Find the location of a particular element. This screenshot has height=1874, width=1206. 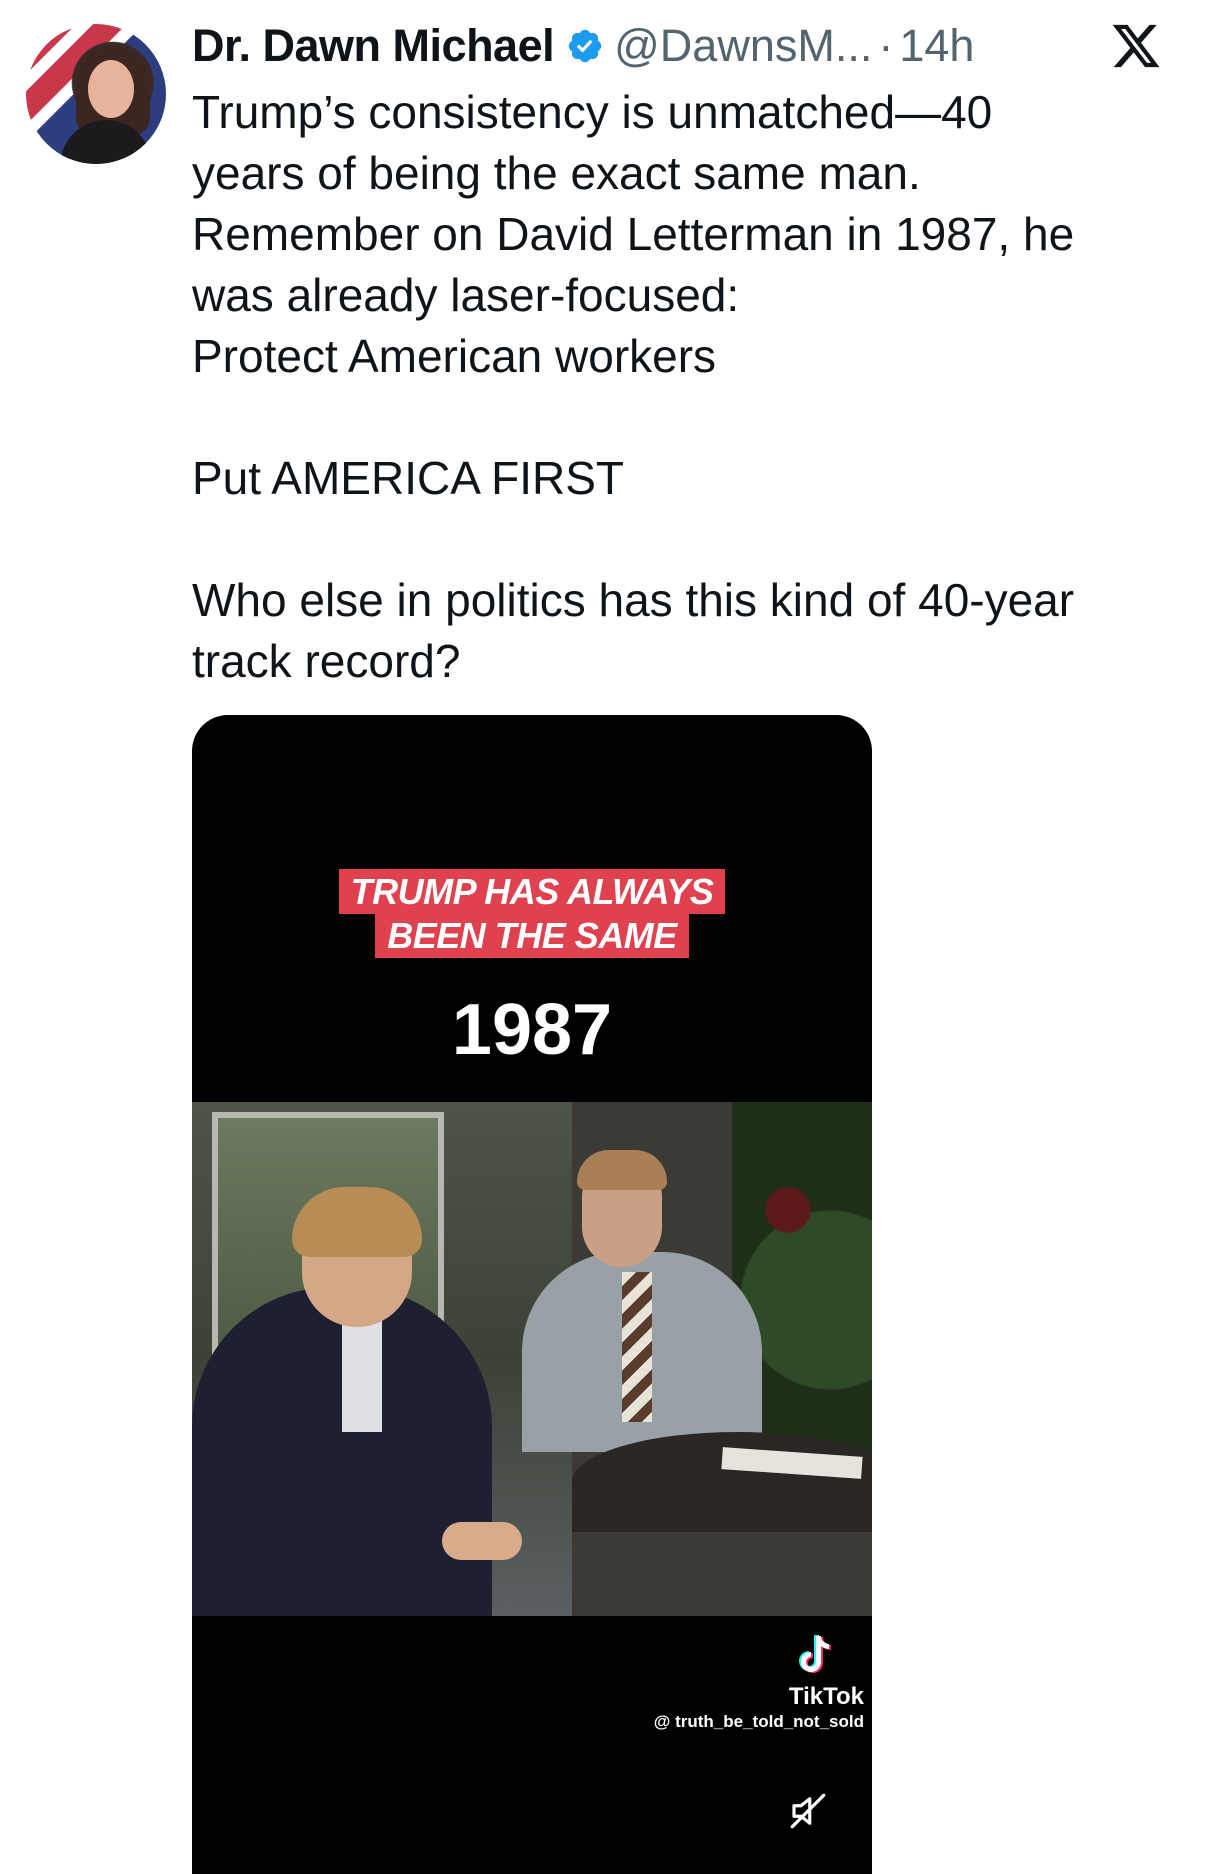

author-avatar is located at coordinates (96, 94).